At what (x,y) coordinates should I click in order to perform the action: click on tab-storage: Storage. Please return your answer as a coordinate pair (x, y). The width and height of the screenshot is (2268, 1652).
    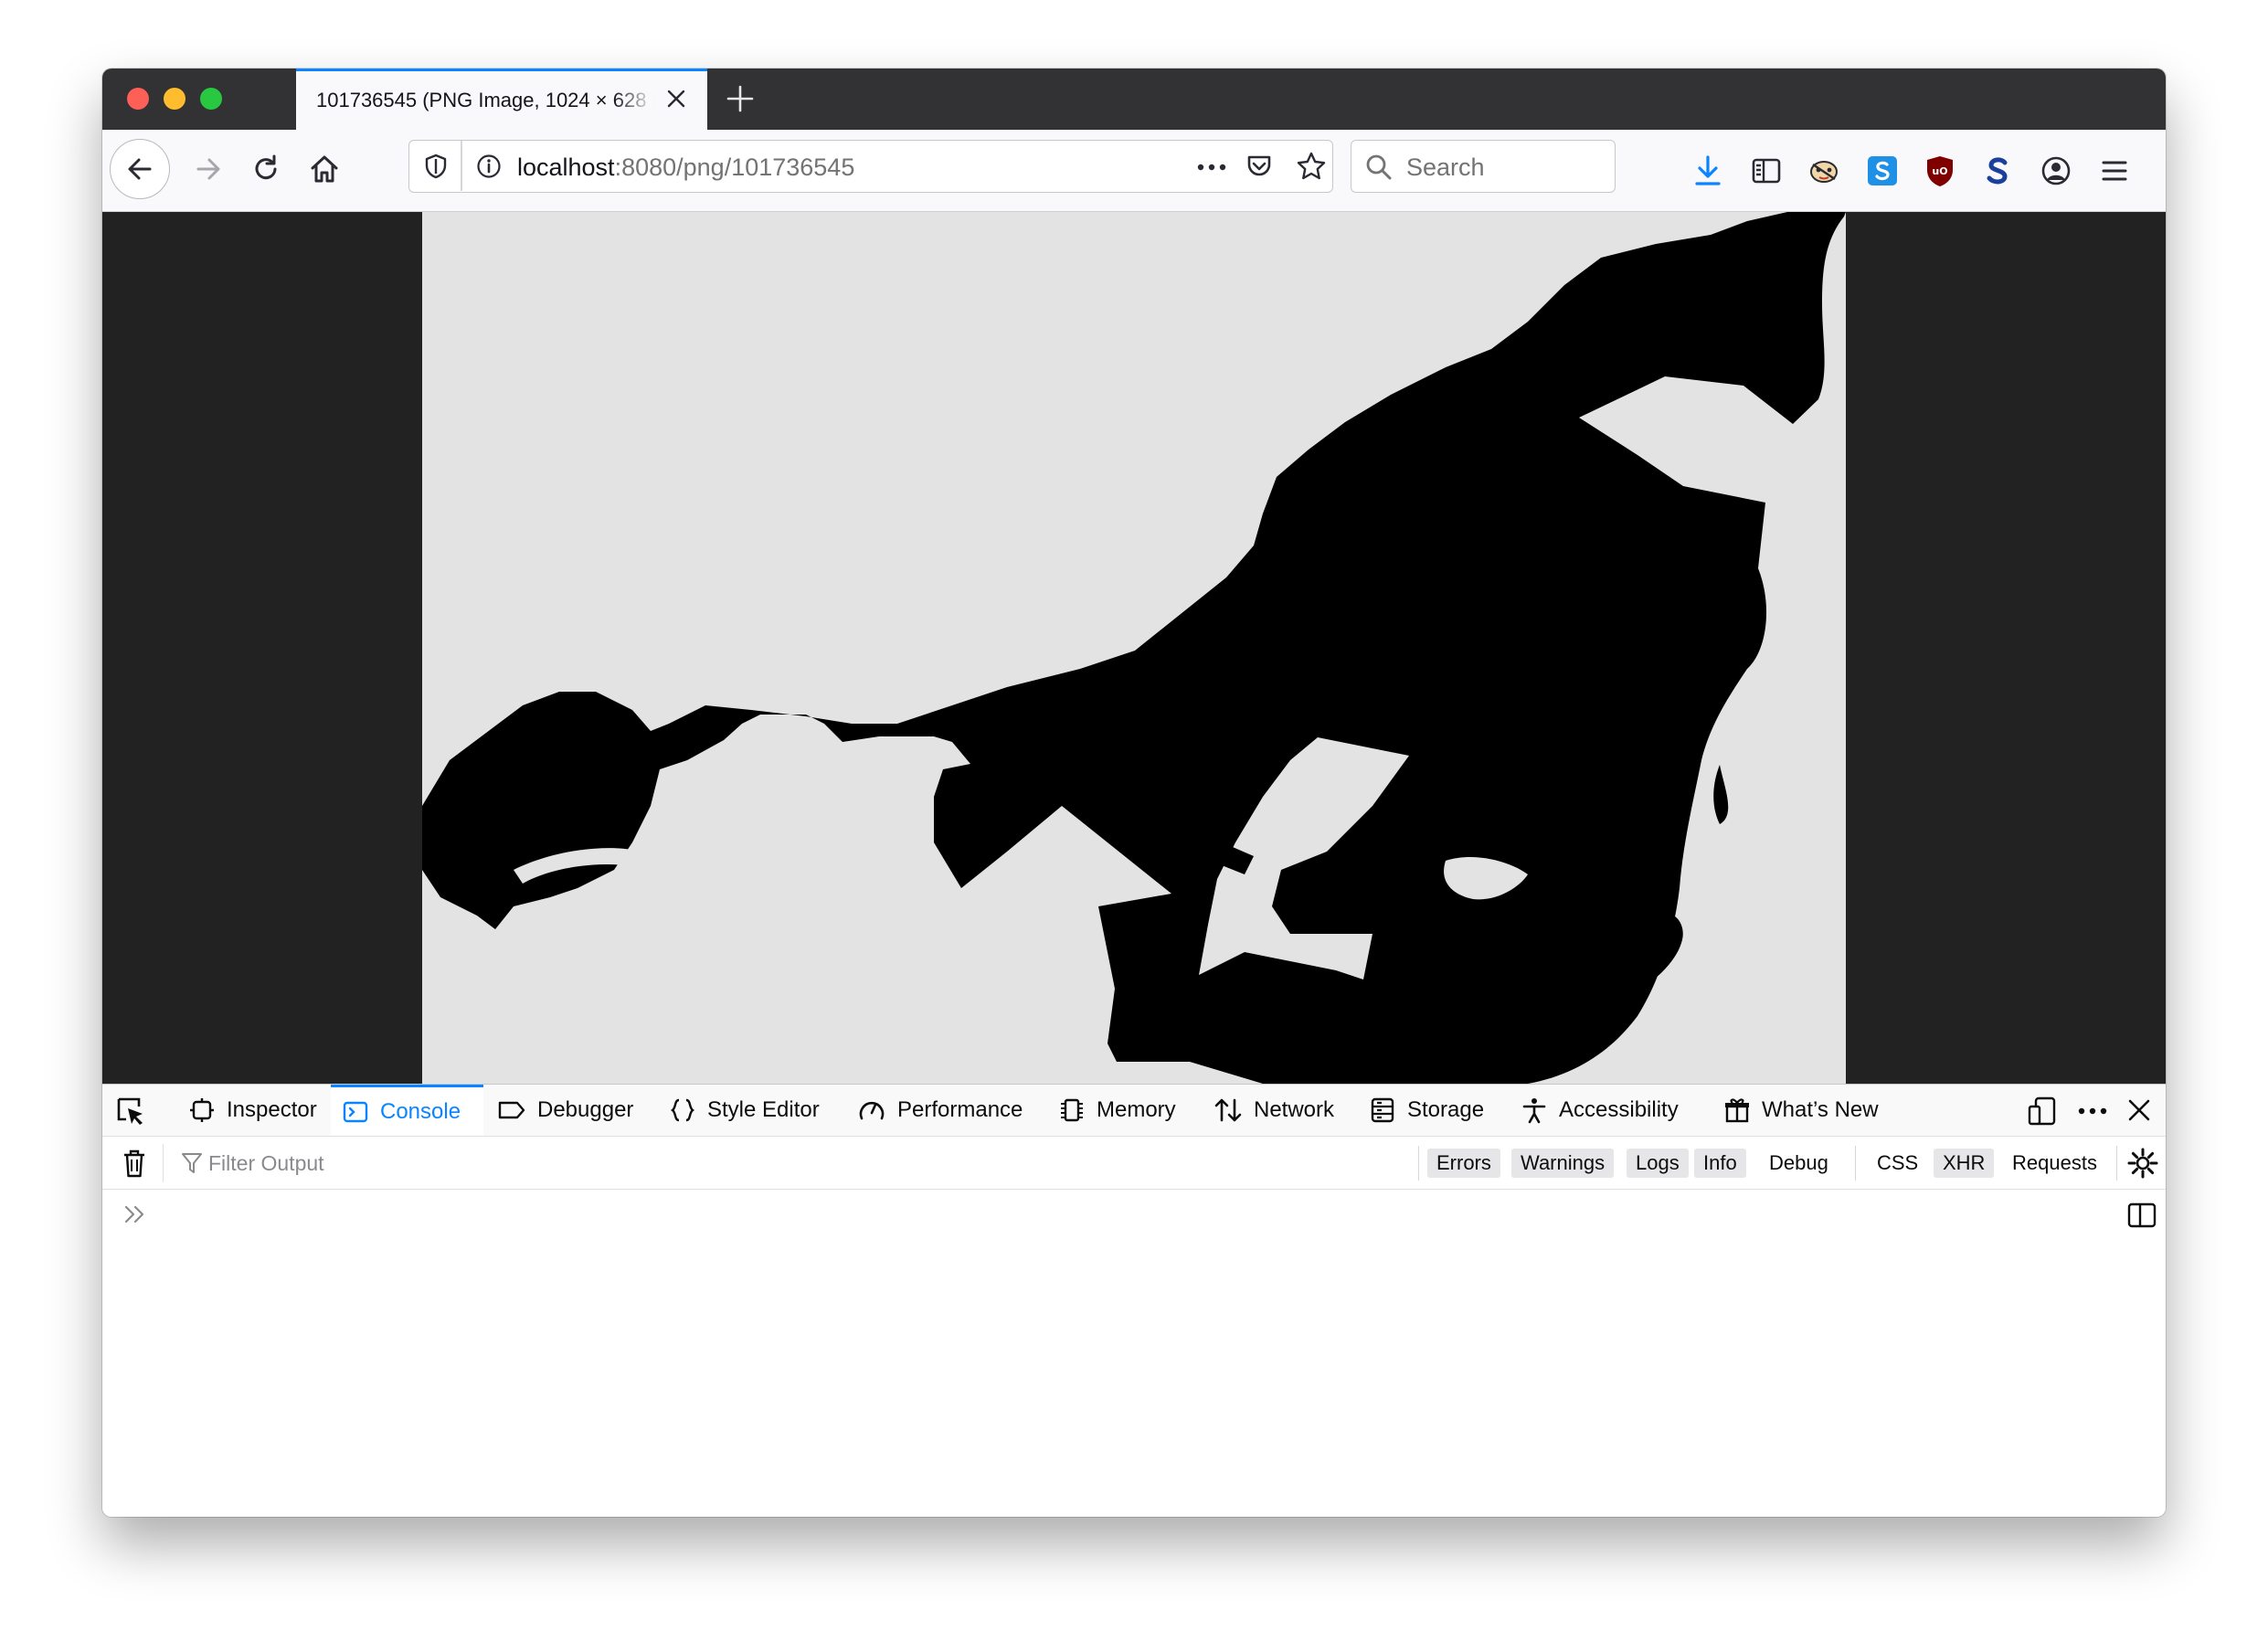
    Looking at the image, I should click on (1426, 1111).